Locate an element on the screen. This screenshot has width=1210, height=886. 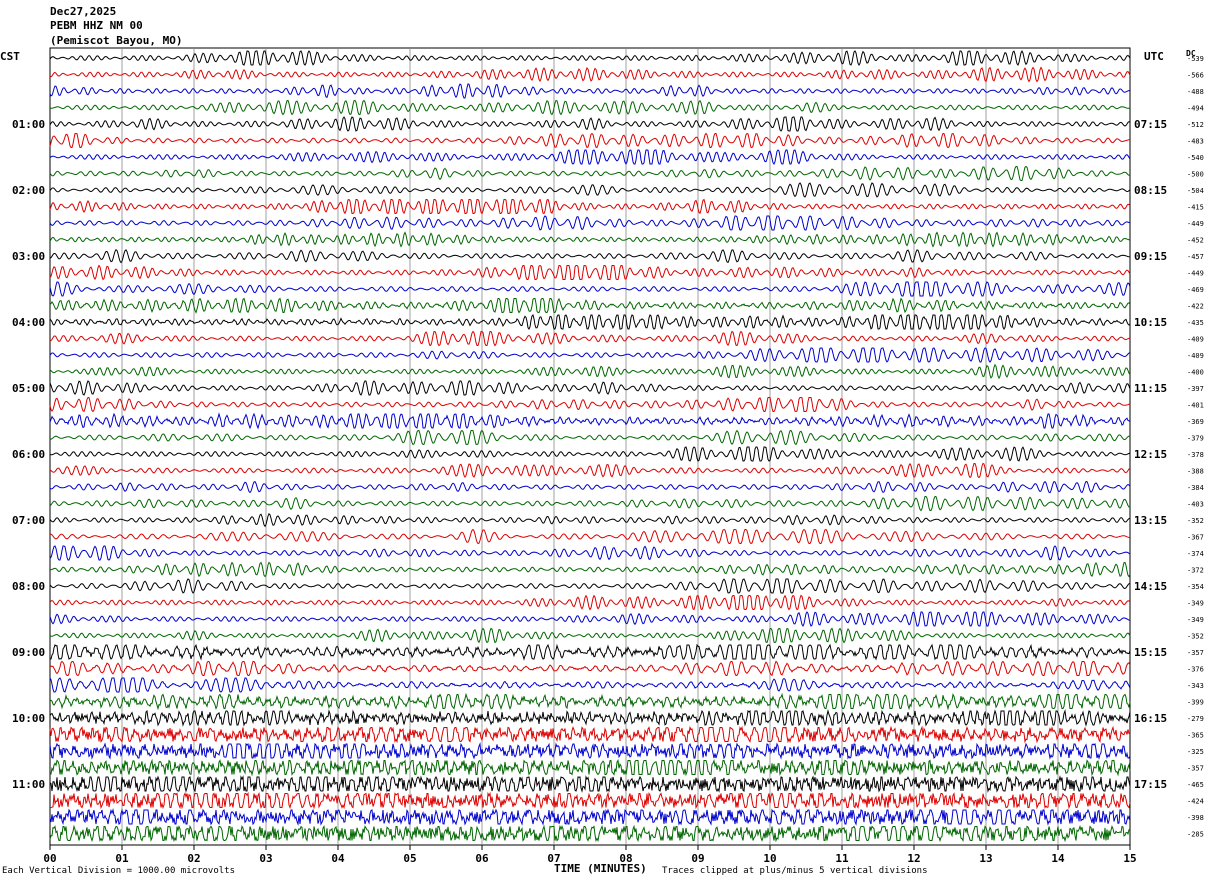
utc-hour-label: 17:15 is located at coordinates (1150, 784).